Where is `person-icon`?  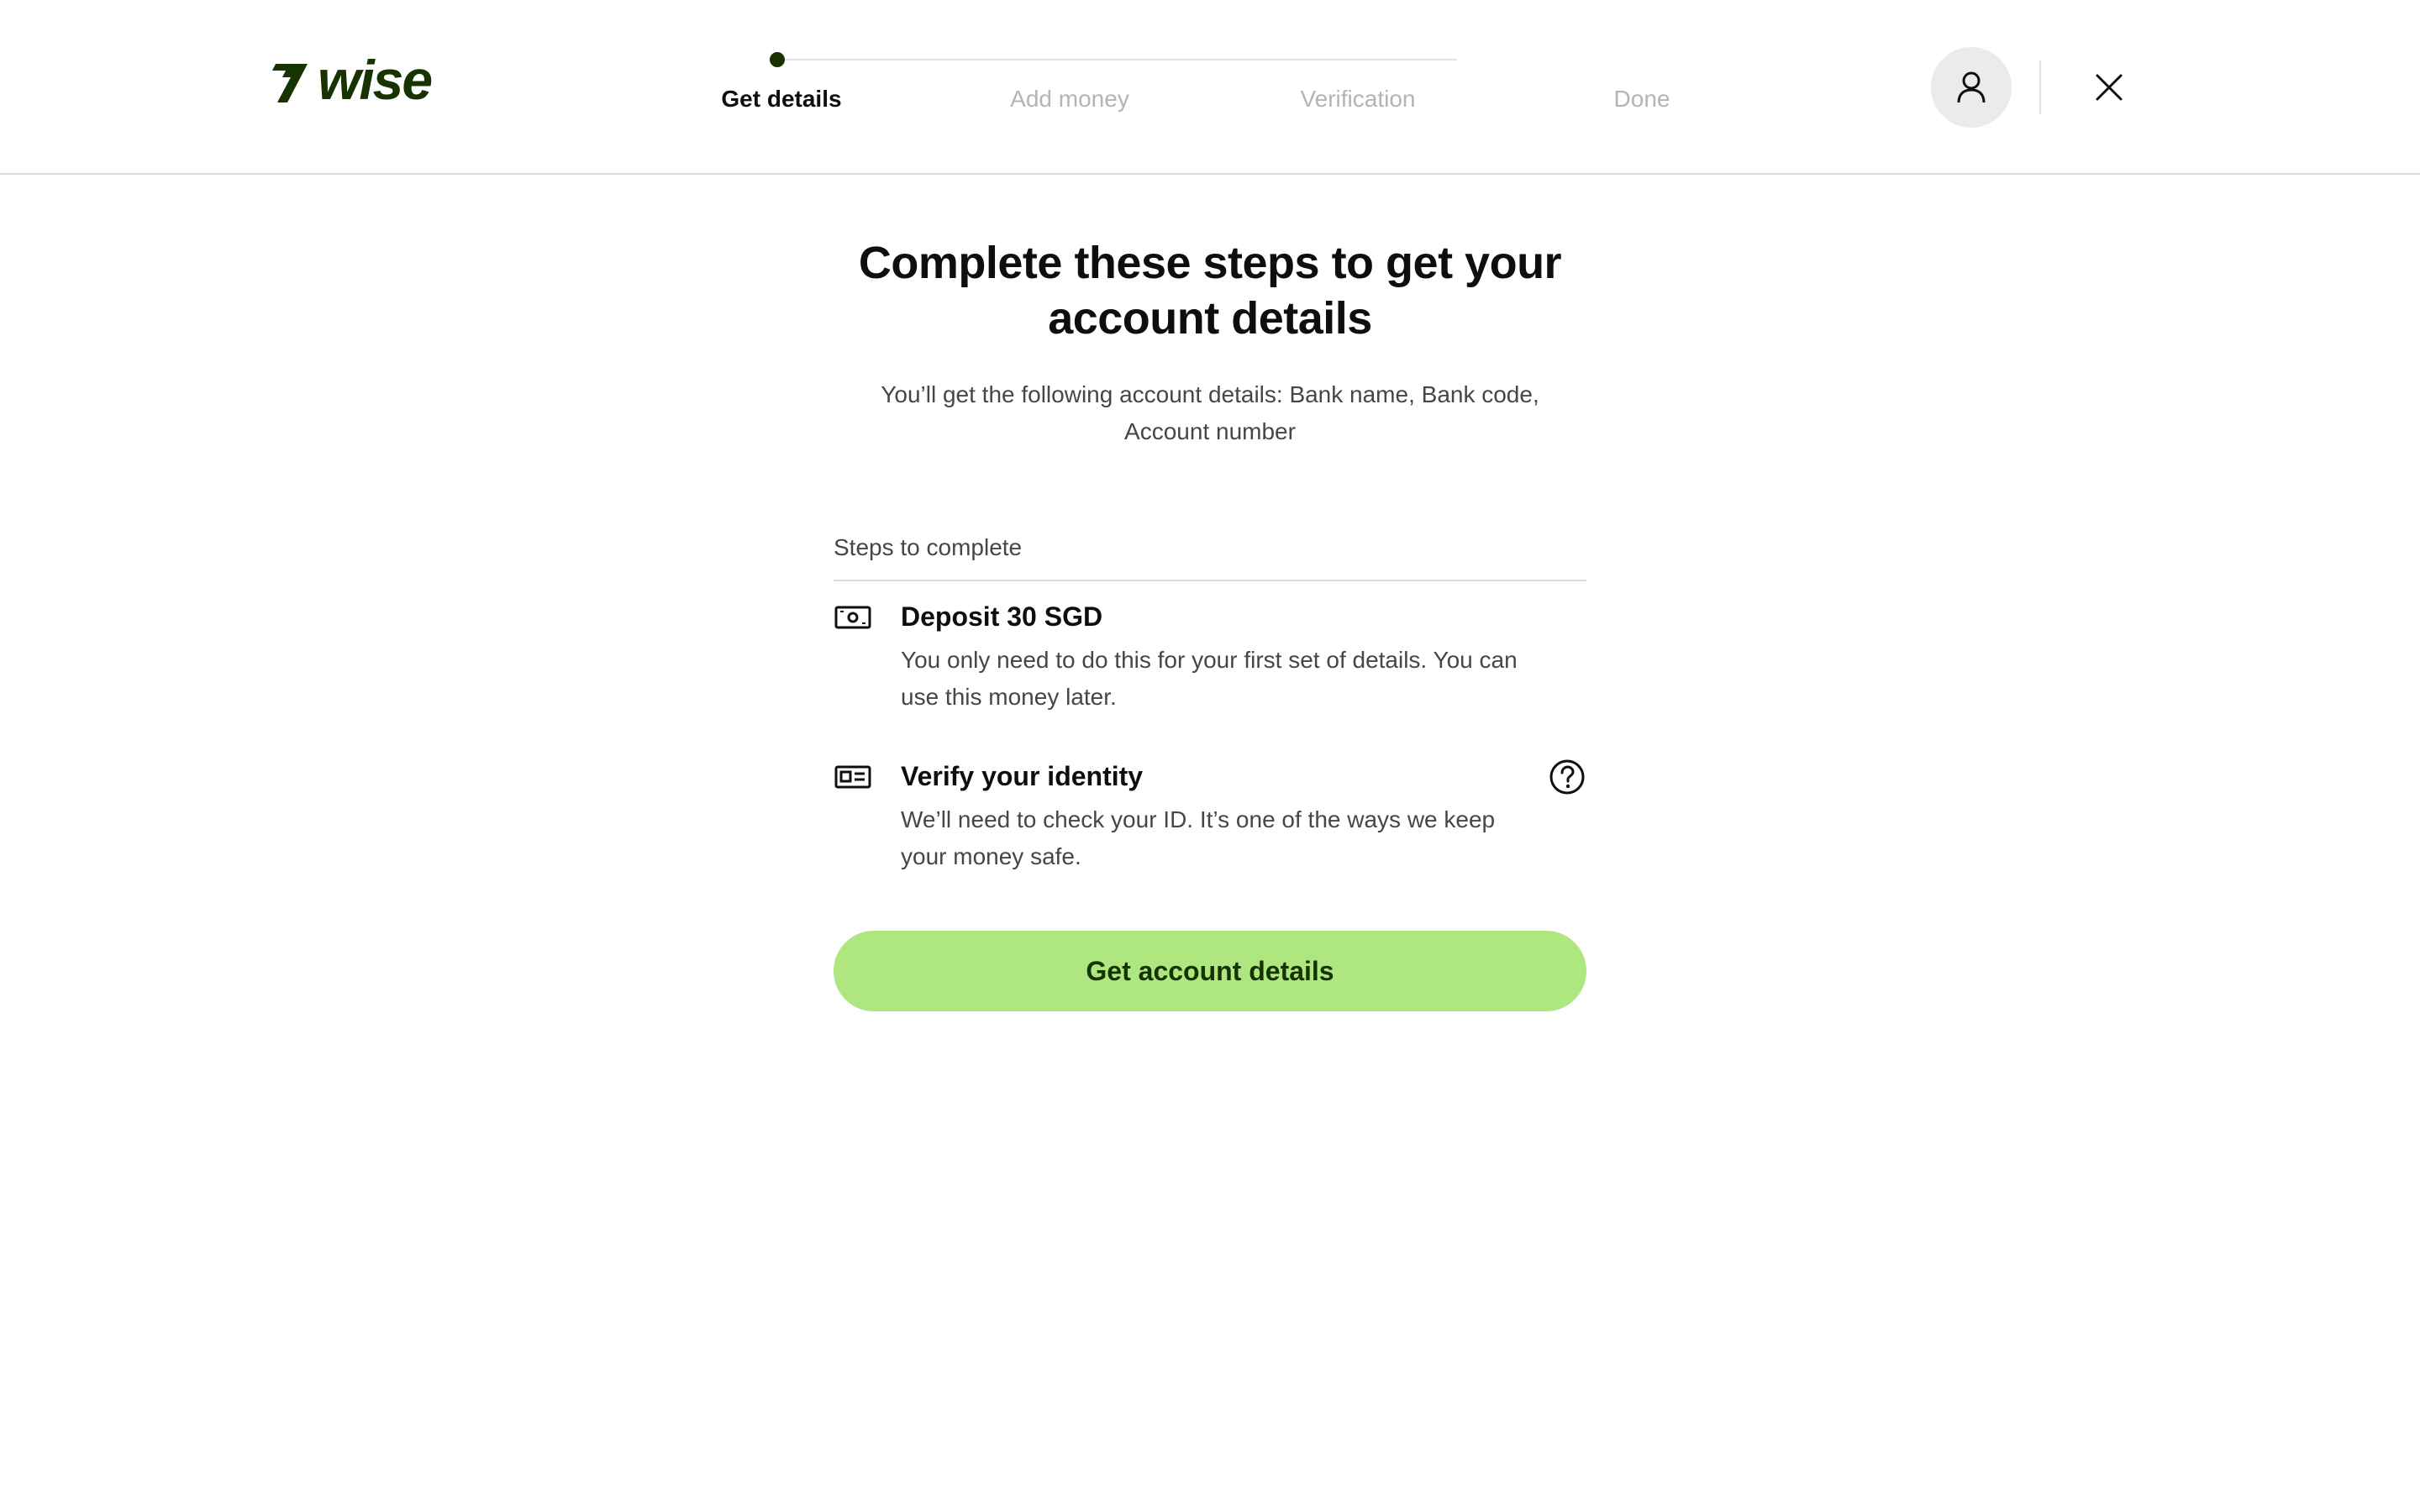
person-icon is located at coordinates (1972, 87).